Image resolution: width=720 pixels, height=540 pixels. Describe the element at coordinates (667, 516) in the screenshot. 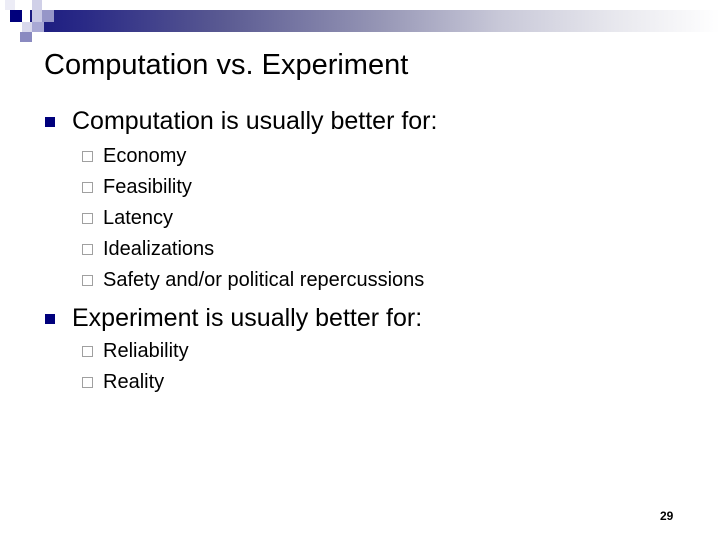

I see `page-number: 29` at that location.